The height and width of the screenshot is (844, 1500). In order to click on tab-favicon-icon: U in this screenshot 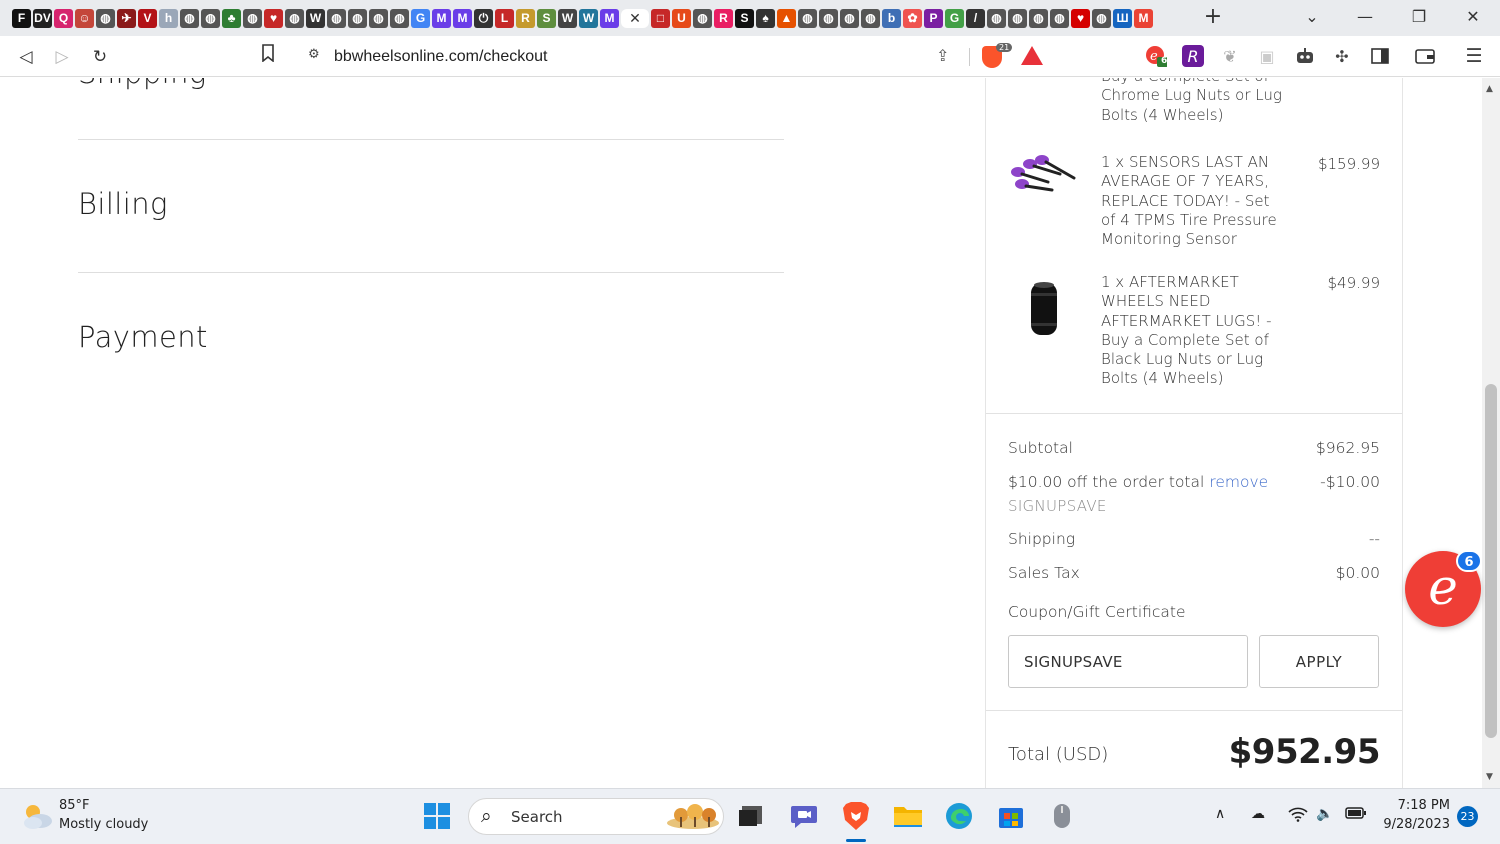, I will do `click(681, 18)`.